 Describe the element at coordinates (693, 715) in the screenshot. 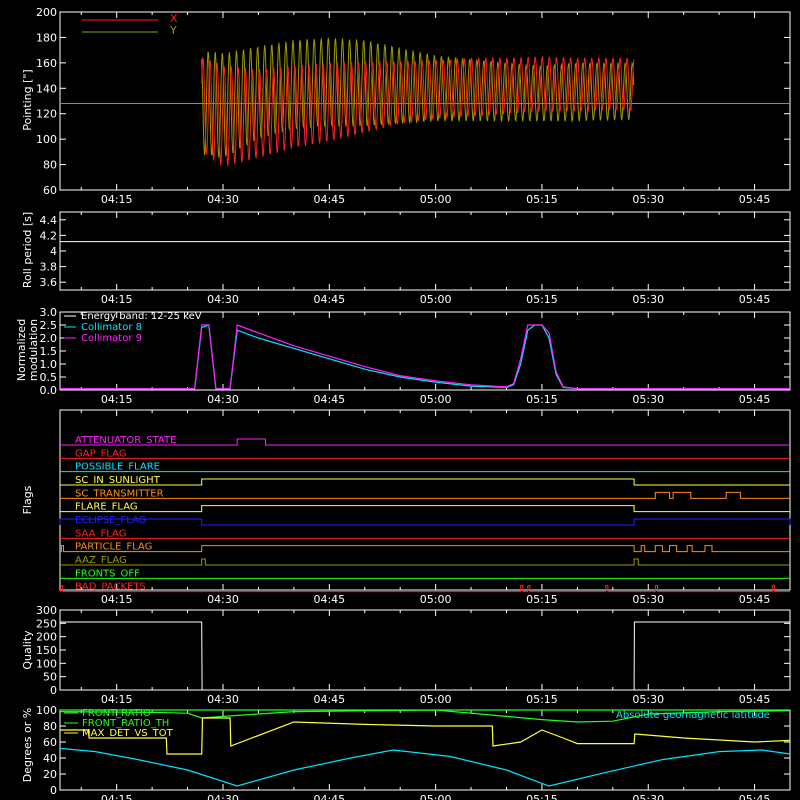

I see `legend-label: Absolute geomagnetic latitude` at that location.